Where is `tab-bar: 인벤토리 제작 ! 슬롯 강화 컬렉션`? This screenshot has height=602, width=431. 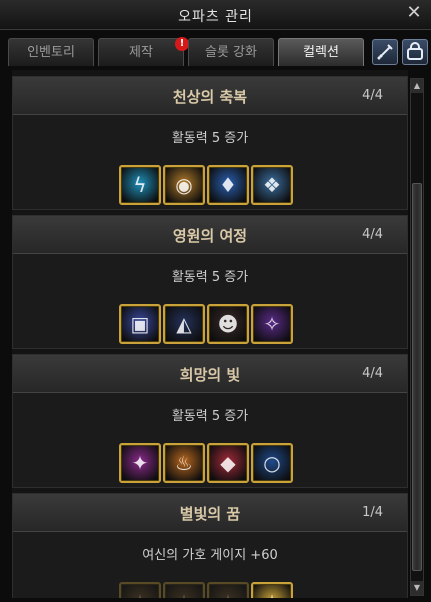
tab-bar: 인벤토리 제작 ! 슬롯 강화 컬렉션 is located at coordinates (218, 51).